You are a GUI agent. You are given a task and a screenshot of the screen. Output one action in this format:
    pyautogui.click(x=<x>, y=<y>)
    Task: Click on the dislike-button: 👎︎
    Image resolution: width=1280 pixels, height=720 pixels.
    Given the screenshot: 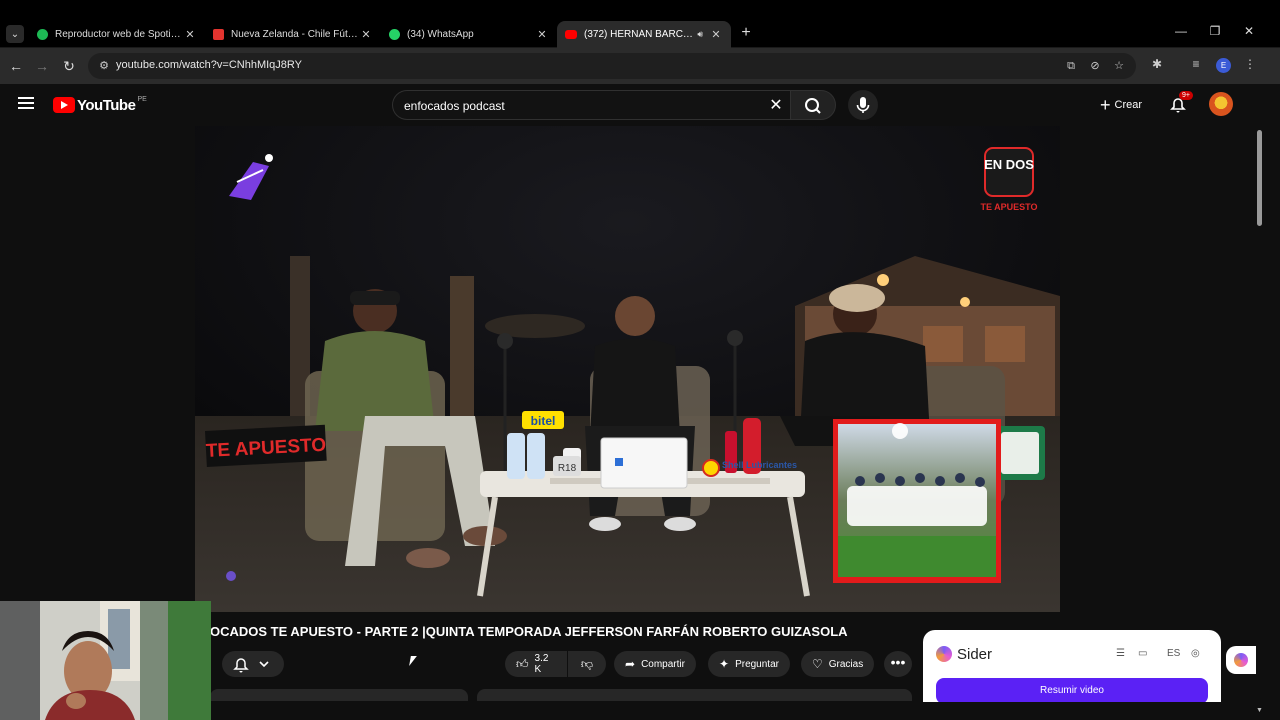 What is the action you would take?
    pyautogui.click(x=587, y=664)
    